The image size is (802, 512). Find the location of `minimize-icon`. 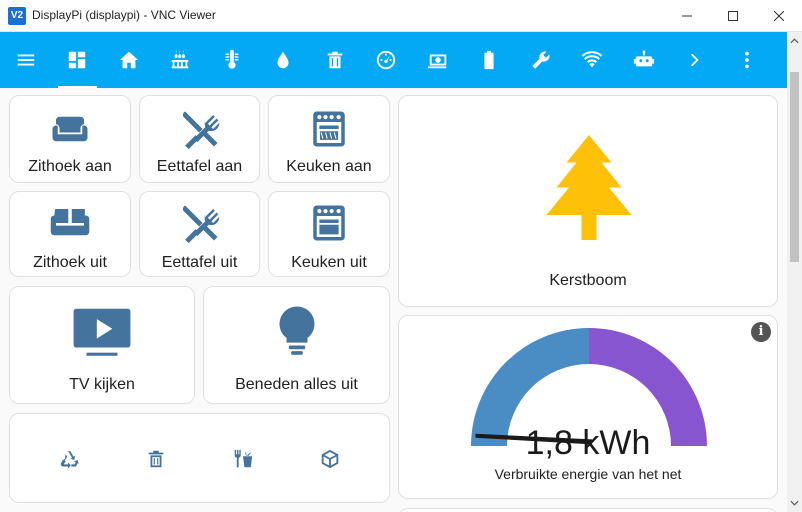

minimize-icon is located at coordinates (687, 16).